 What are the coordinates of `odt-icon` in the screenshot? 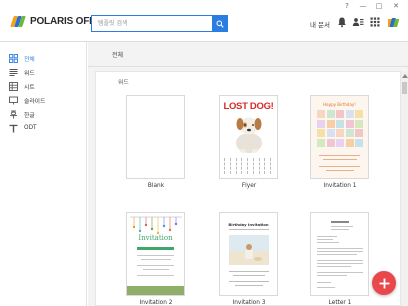 It's located at (13, 128).